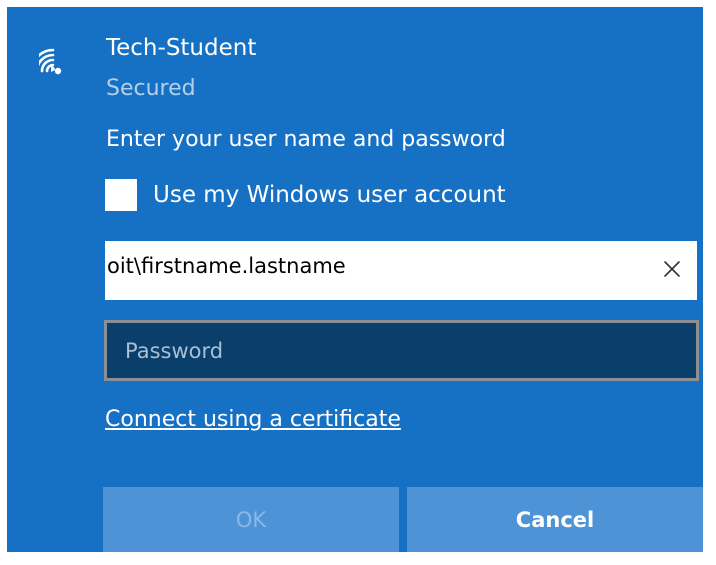  Describe the element at coordinates (151, 88) in the screenshot. I see `network-status: Secured` at that location.